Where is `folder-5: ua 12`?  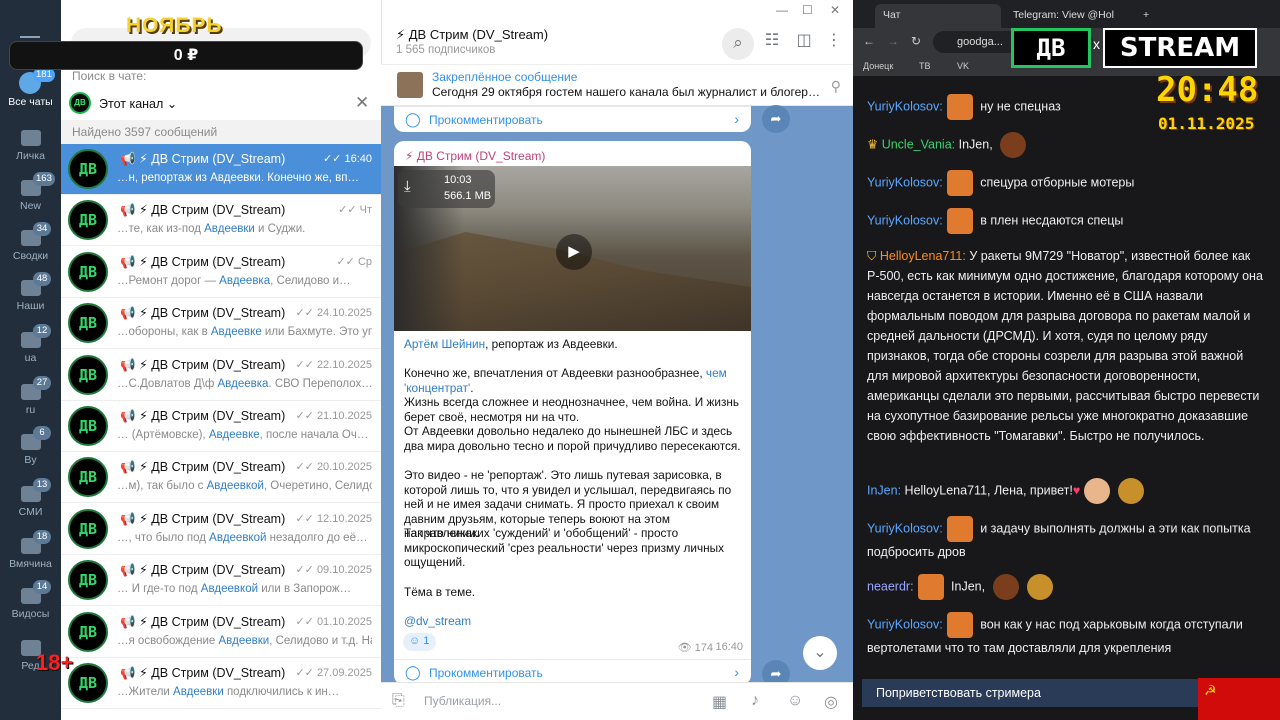
folder-5: ua 12 is located at coordinates (30, 350).